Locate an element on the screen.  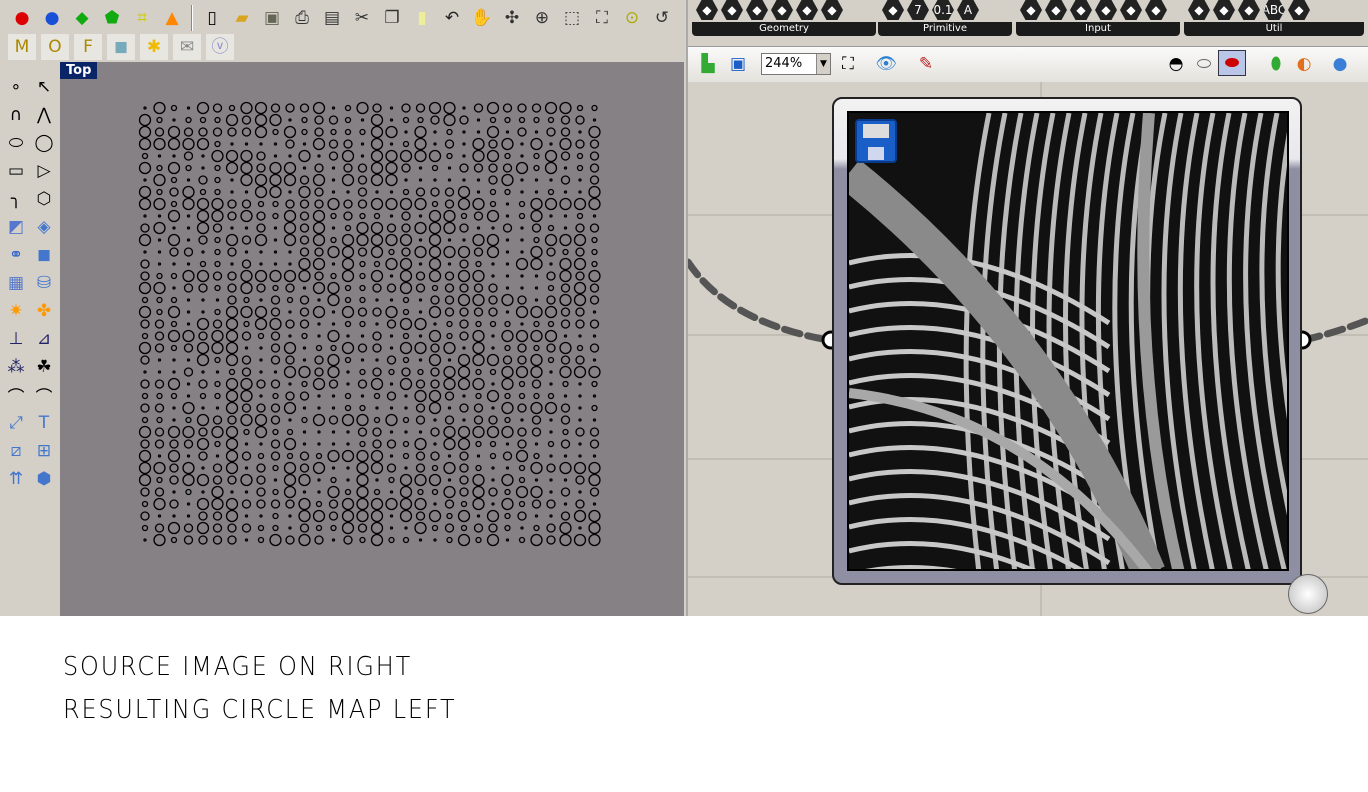
ribbon-tab-label: Primitive is located at coordinates (945, 29).